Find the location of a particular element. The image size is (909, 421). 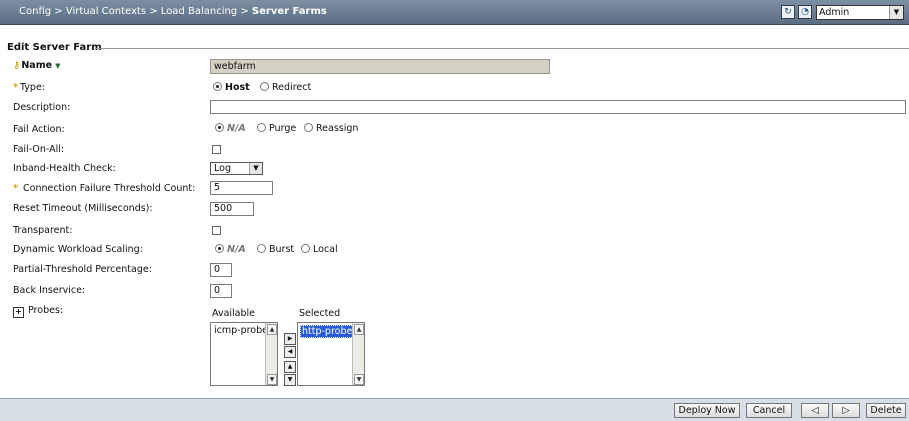

deploy-now-button: Deploy Now is located at coordinates (707, 410).